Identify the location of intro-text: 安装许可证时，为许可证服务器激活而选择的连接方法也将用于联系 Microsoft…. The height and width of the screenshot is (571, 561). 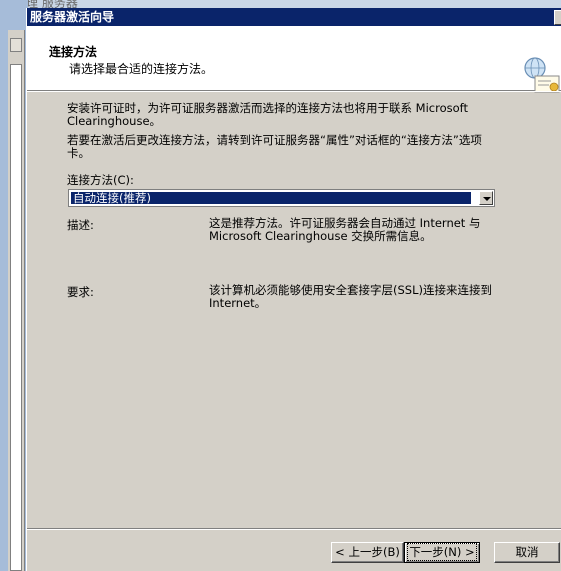
(267, 114).